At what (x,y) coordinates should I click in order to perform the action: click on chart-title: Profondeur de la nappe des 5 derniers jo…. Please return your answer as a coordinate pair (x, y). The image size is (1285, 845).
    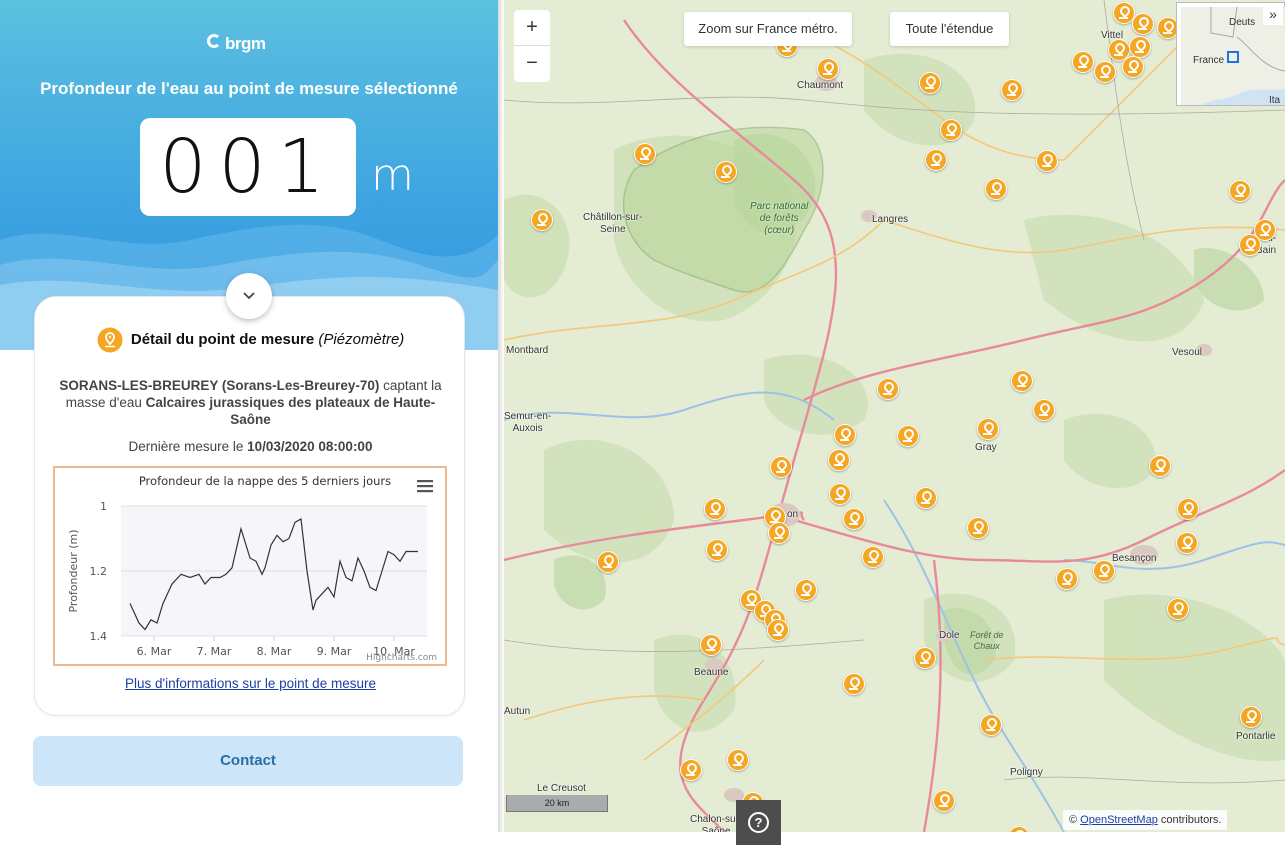
    Looking at the image, I should click on (265, 481).